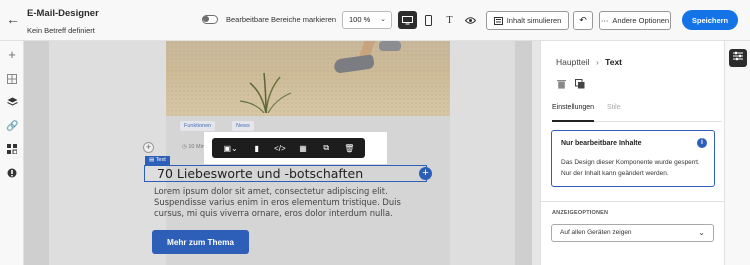 This screenshot has height=265, width=750. I want to click on canvas-scrollbar, so click(536, 153).